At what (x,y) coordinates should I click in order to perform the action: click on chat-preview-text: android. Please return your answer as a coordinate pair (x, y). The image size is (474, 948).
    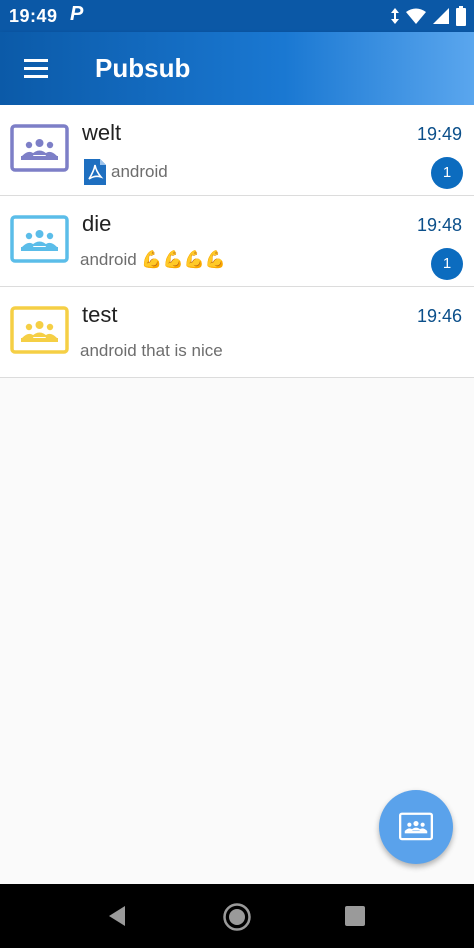
    Looking at the image, I should click on (139, 171).